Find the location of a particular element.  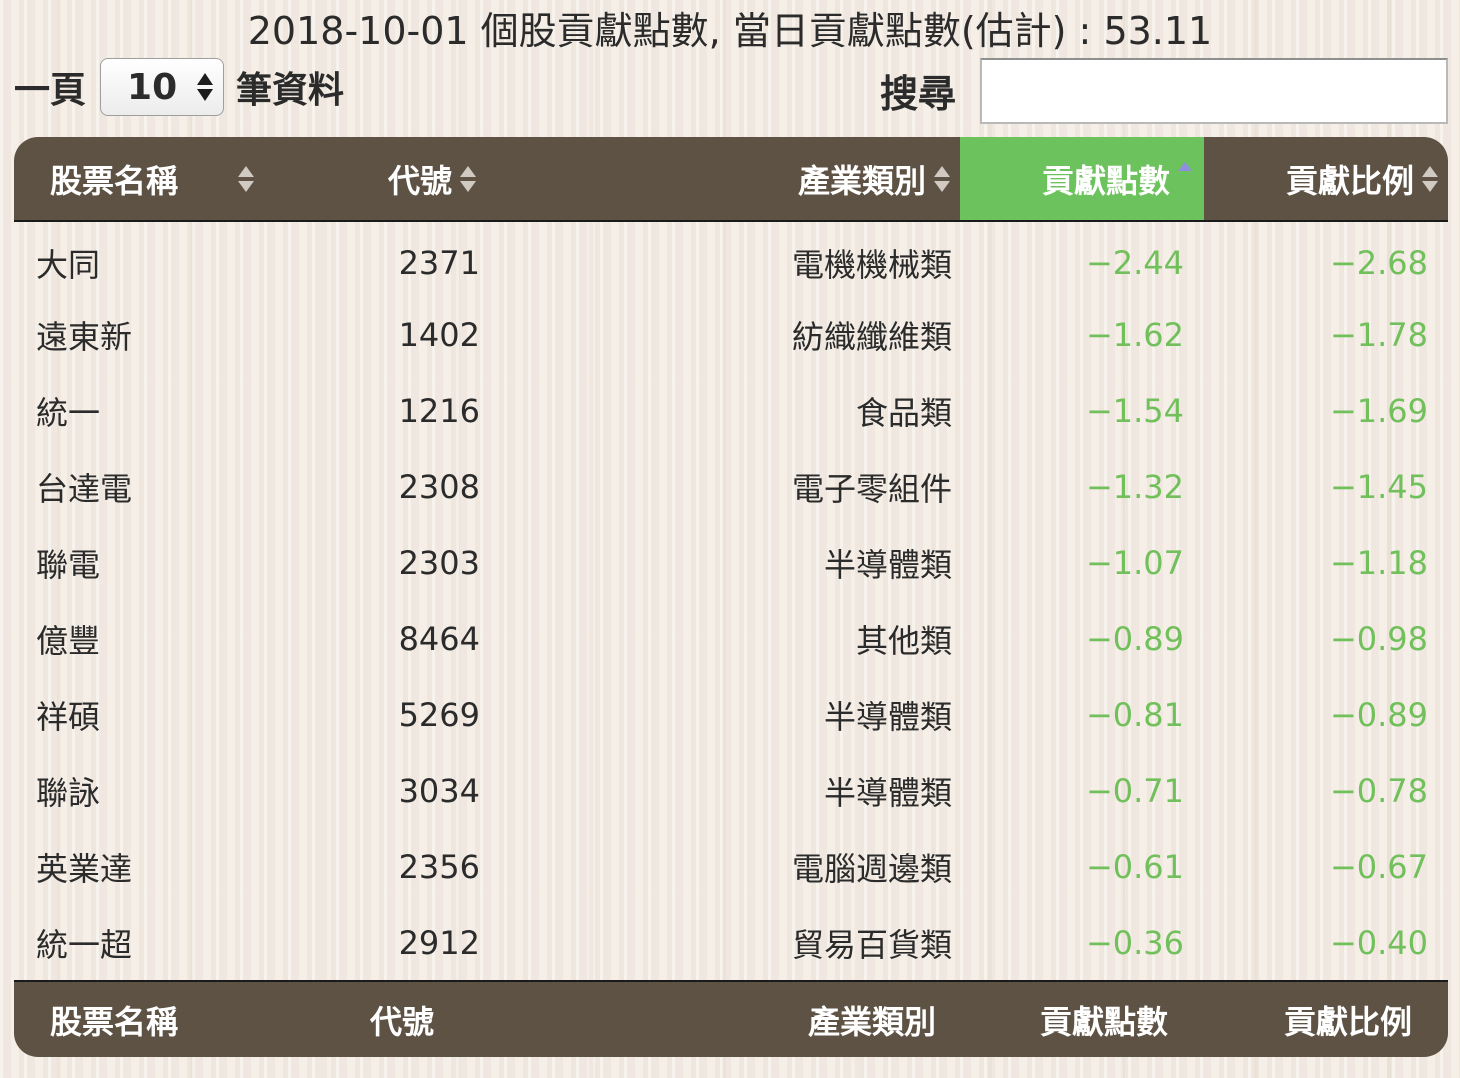

table-row: 聯詠 3034 半導體類 −0.71 −0.78 is located at coordinates (731, 791).